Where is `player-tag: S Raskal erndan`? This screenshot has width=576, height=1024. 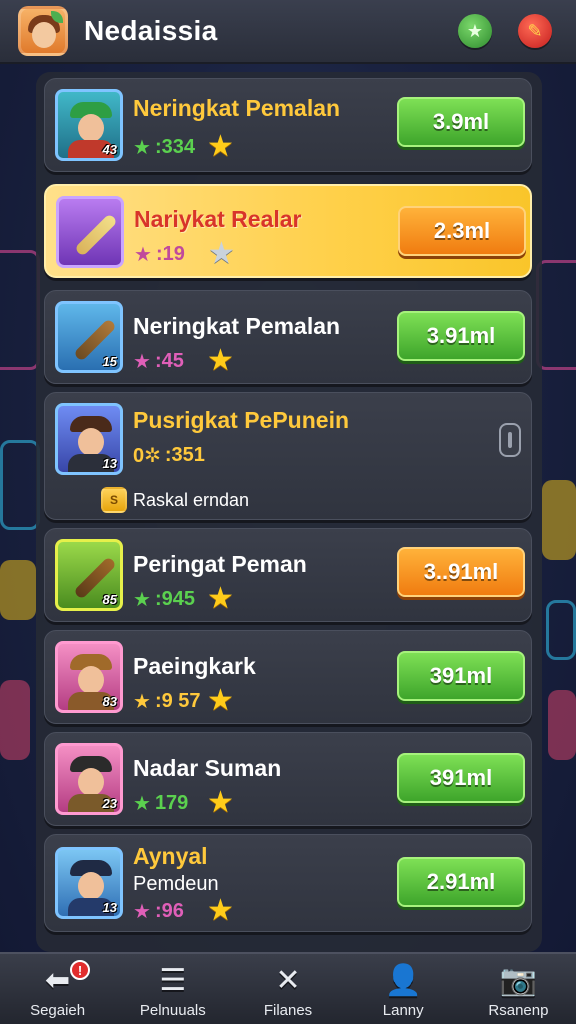
player-tag: S Raskal erndan is located at coordinates (175, 500).